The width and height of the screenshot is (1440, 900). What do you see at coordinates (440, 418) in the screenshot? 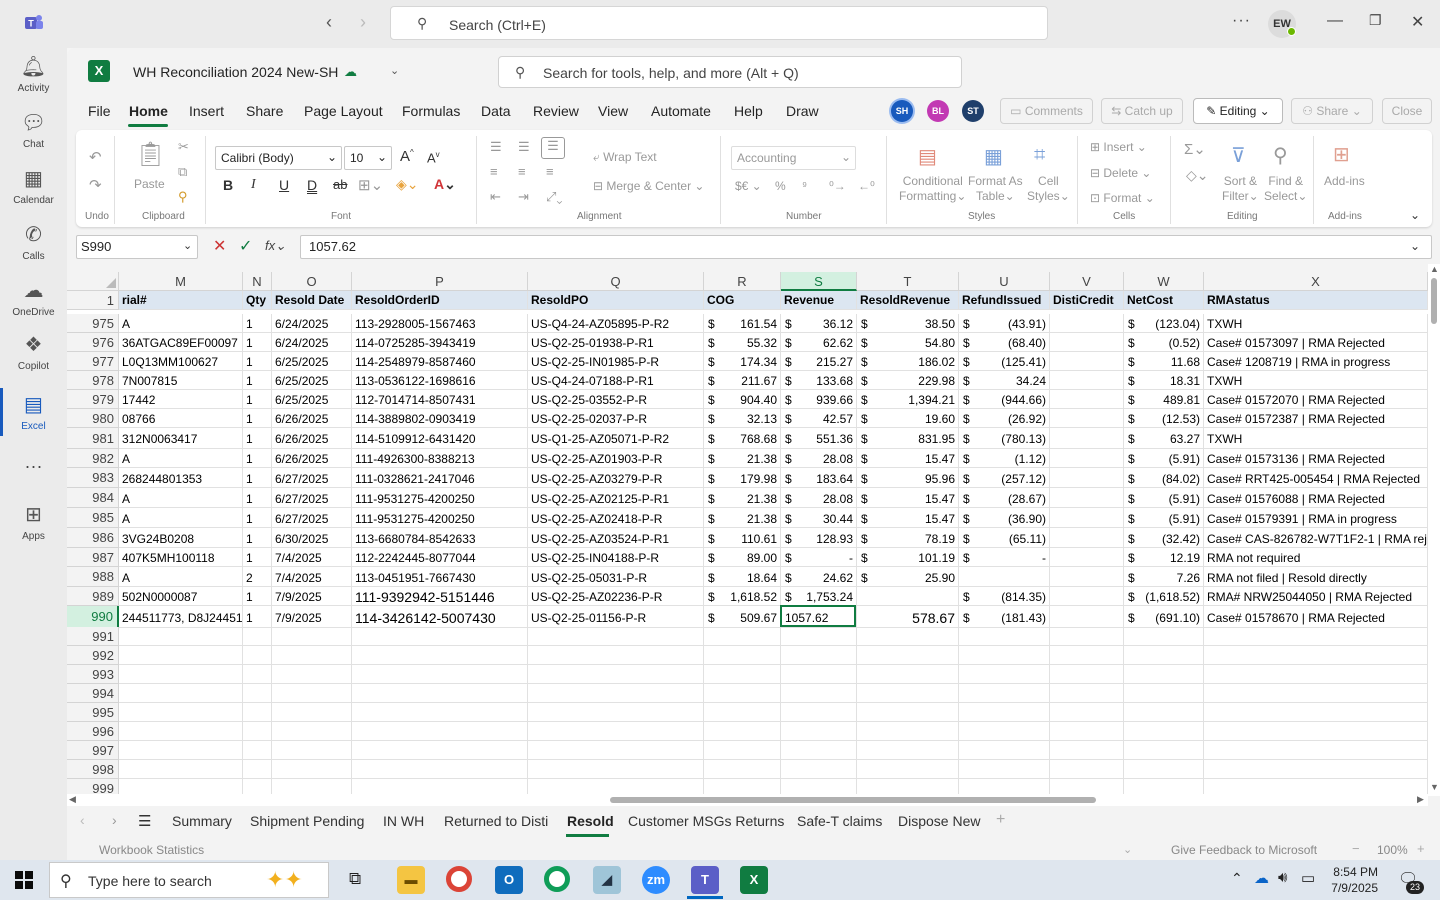
I see `cell-order: 114-3889802-0903419` at bounding box center [440, 418].